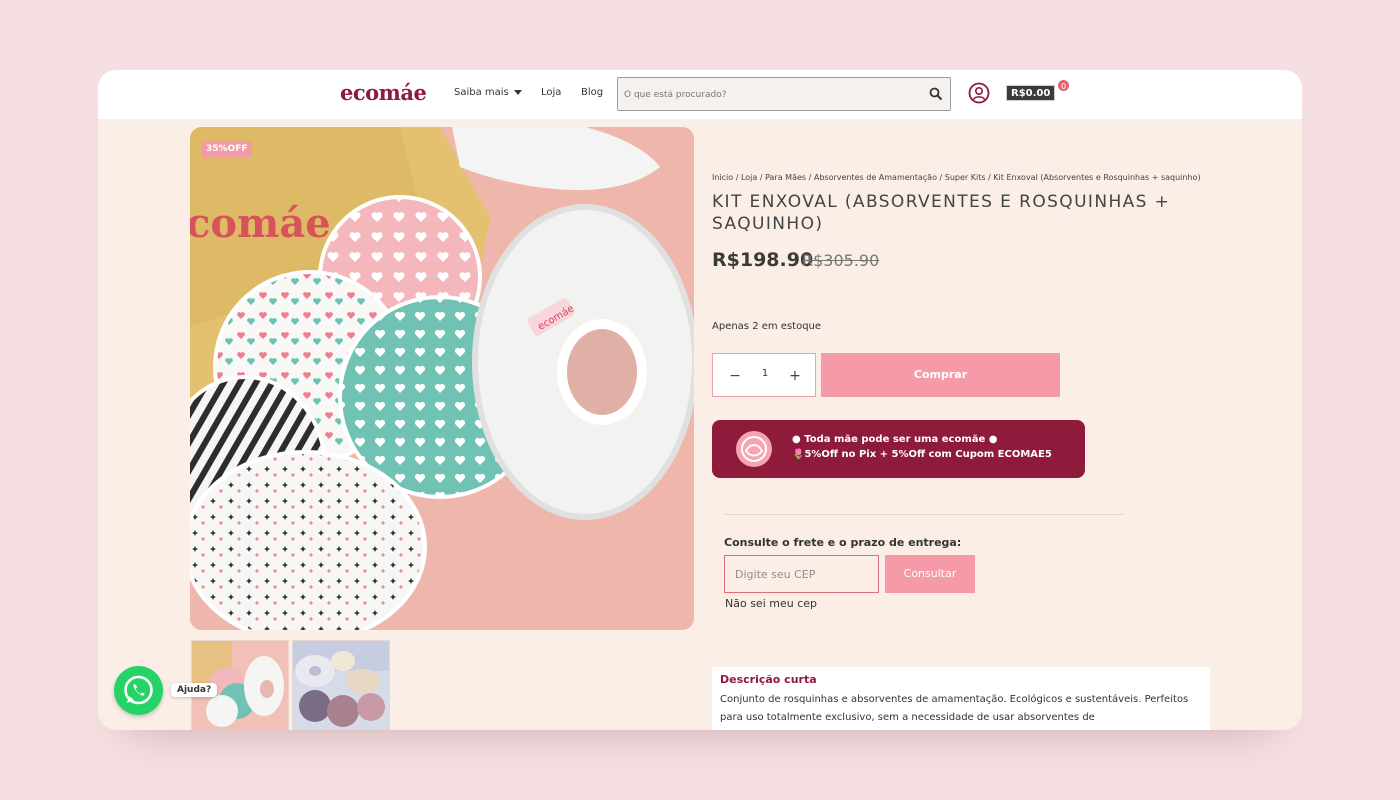 The image size is (1400, 800). What do you see at coordinates (592, 92) in the screenshot?
I see `nav-blog: Blog` at bounding box center [592, 92].